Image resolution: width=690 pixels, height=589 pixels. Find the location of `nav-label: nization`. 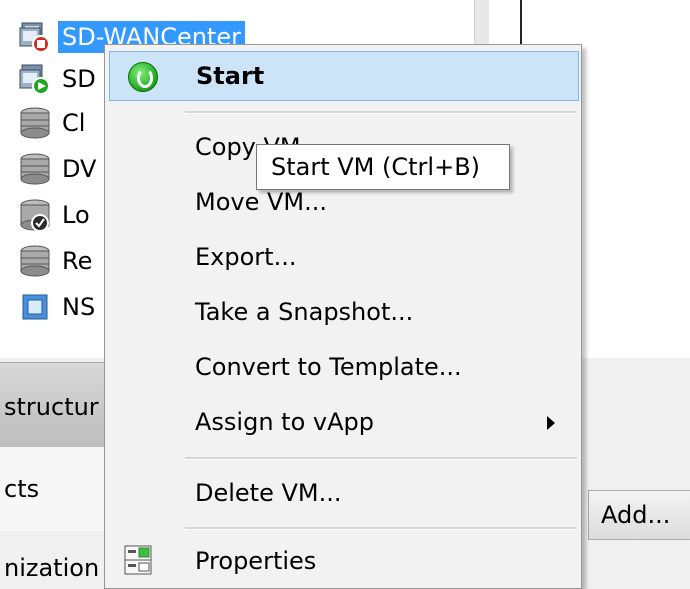

nav-label: nization is located at coordinates (52, 568).